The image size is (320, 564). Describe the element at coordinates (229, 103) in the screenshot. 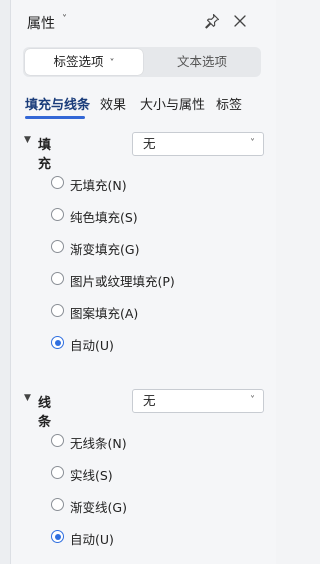

I see `tab-label: 标签` at that location.